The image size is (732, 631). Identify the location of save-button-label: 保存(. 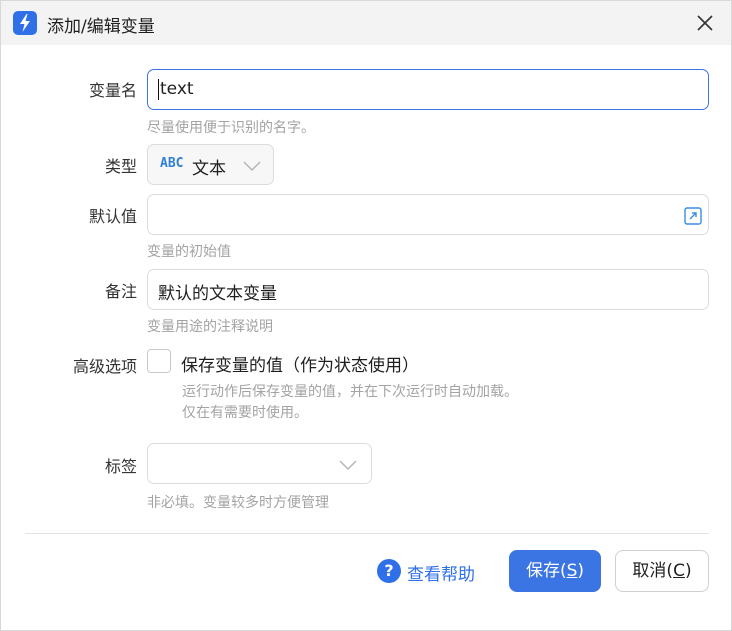
(546, 571).